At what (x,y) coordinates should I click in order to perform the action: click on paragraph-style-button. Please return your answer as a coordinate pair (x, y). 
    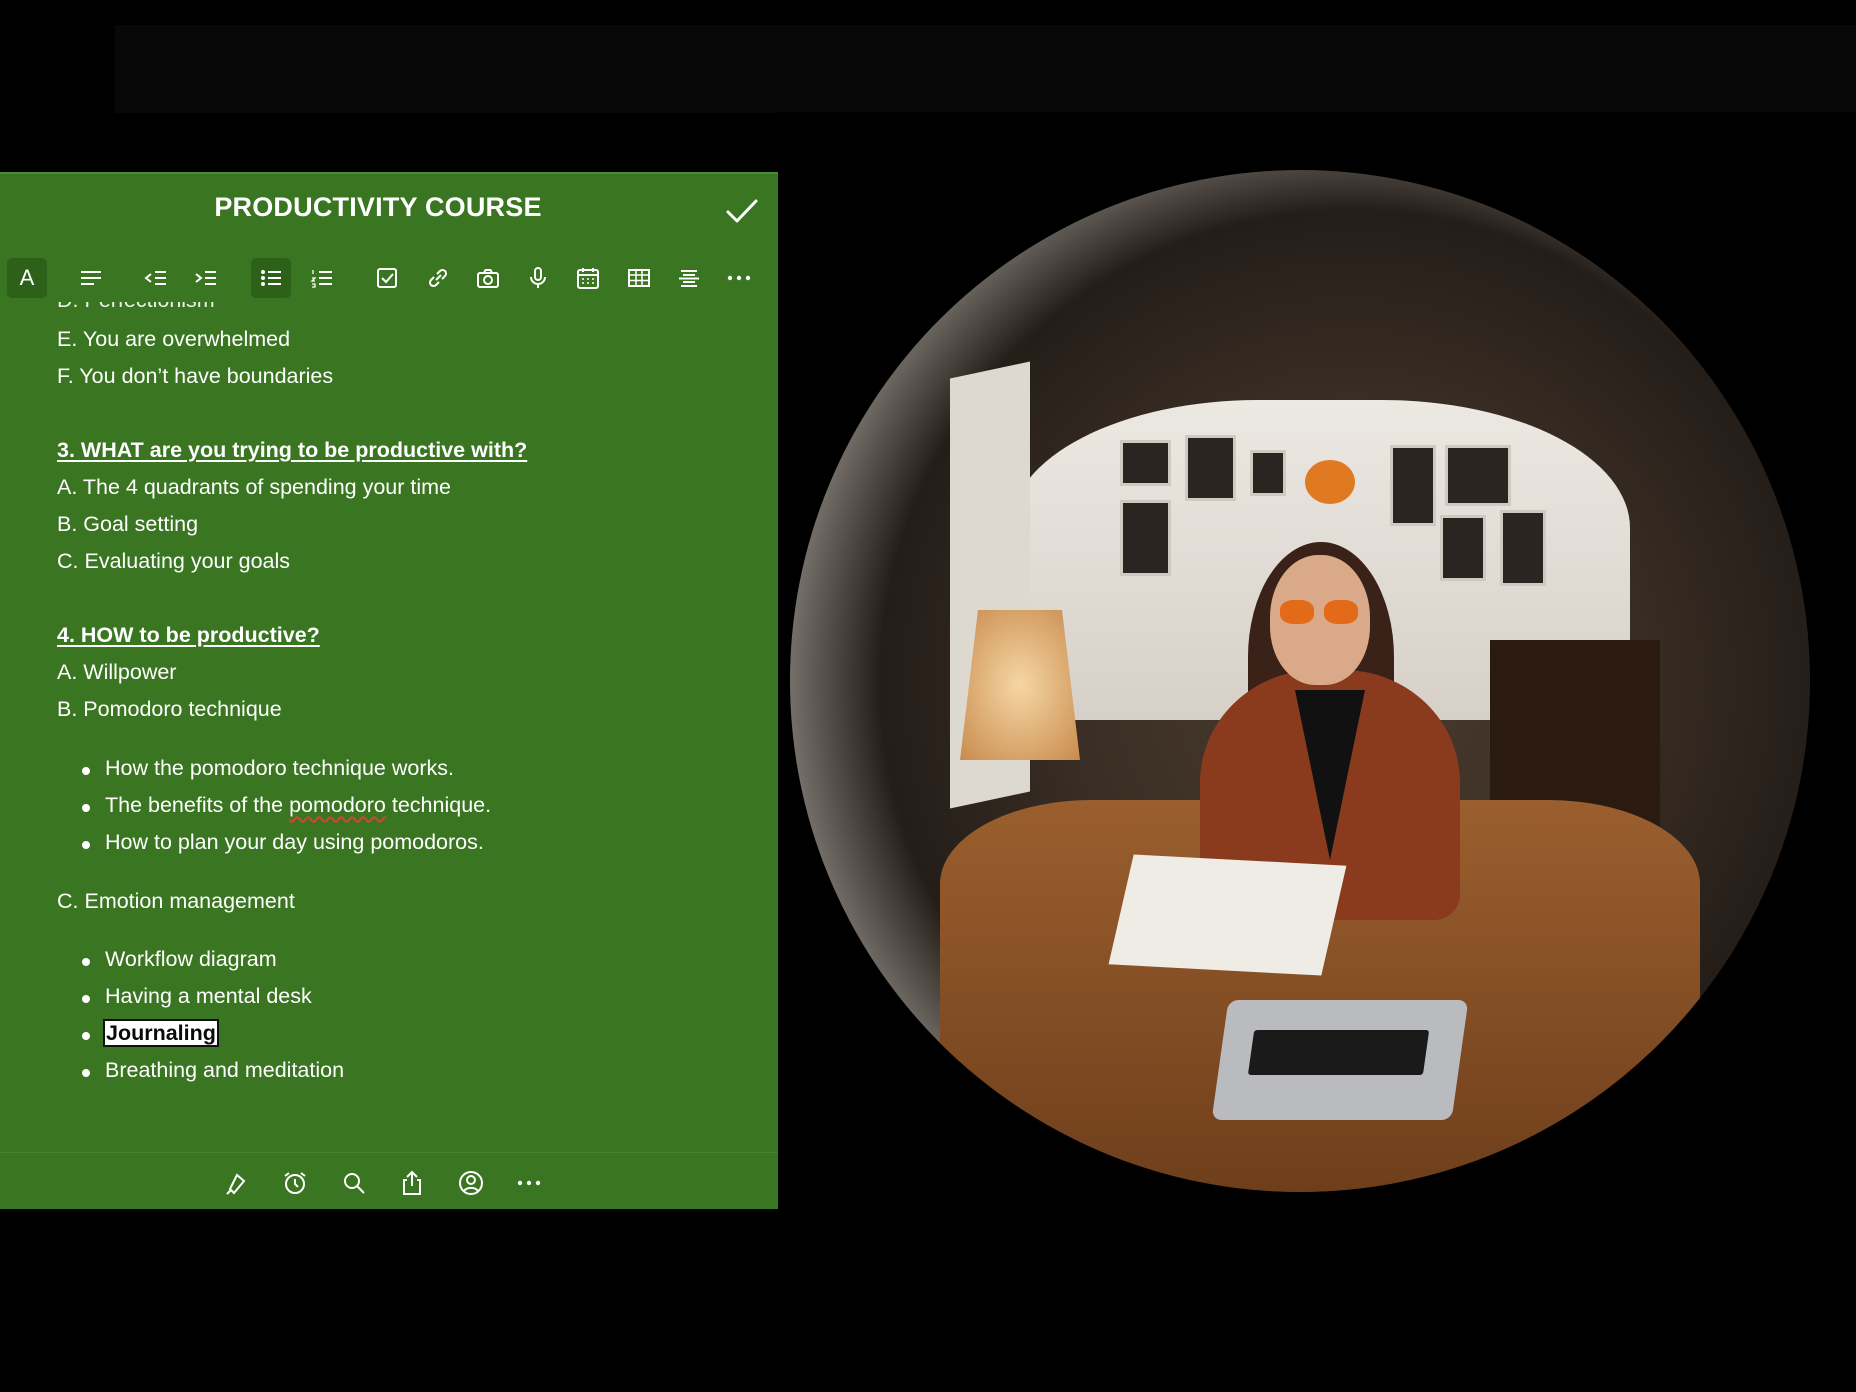
    Looking at the image, I should click on (91, 278).